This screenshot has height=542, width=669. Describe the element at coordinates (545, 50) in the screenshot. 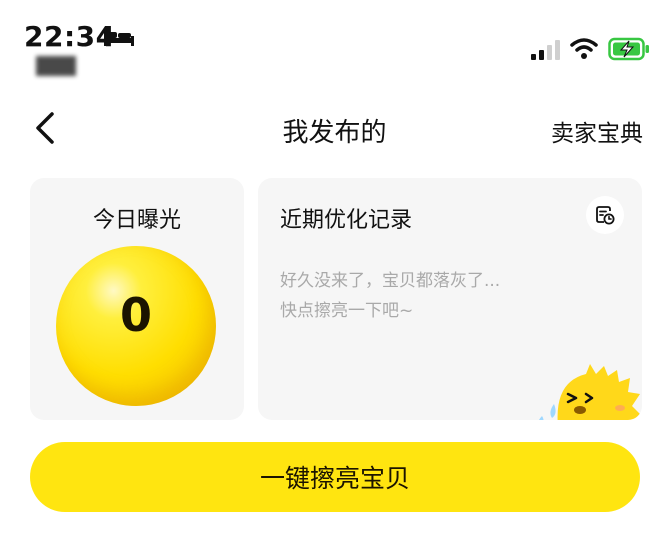

I see `signal-icon` at that location.